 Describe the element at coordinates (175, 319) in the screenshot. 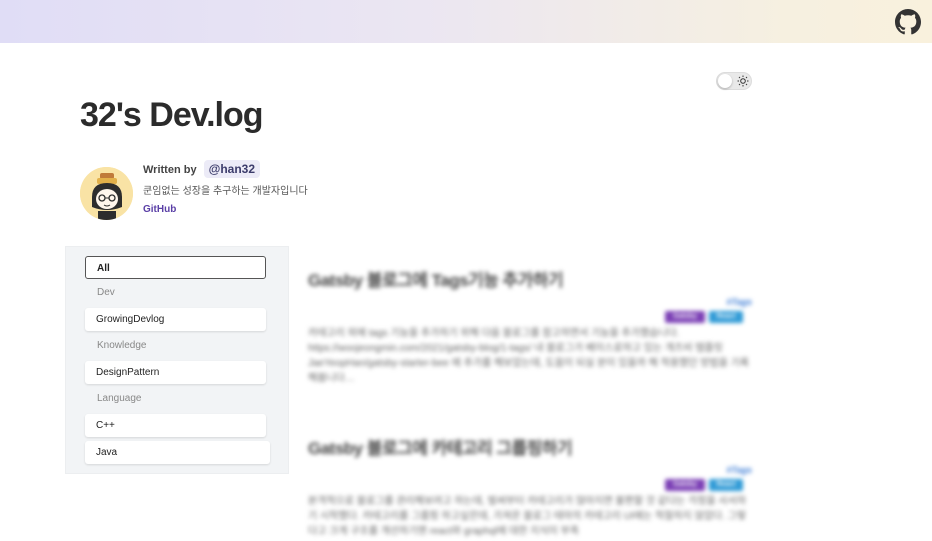

I see `category-growingdevlog-button: GrowingDevlog` at that location.